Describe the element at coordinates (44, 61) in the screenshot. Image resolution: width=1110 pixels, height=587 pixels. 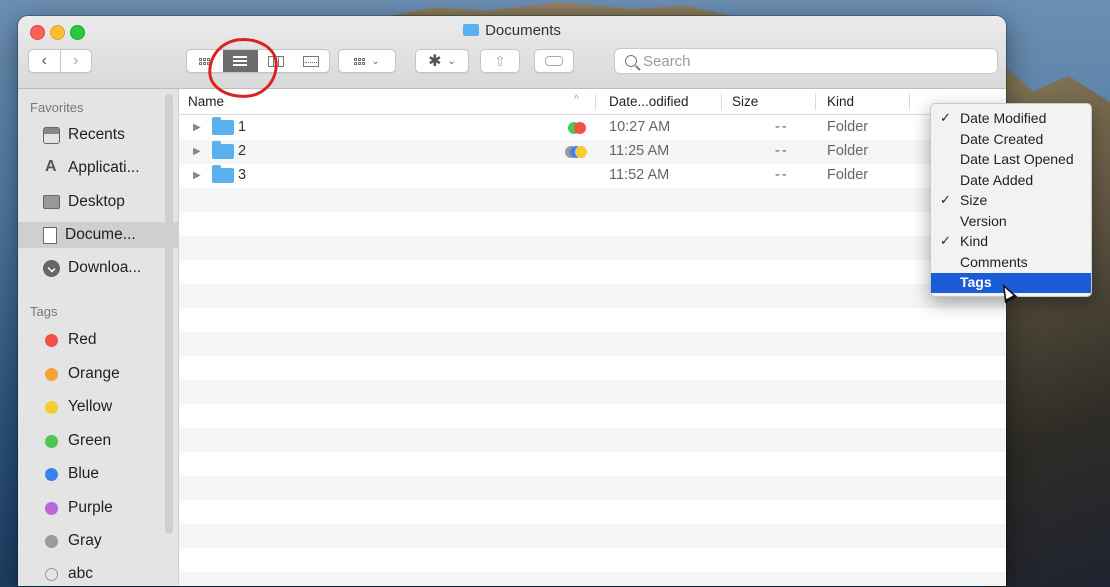
I see `back-button: ‹` at that location.